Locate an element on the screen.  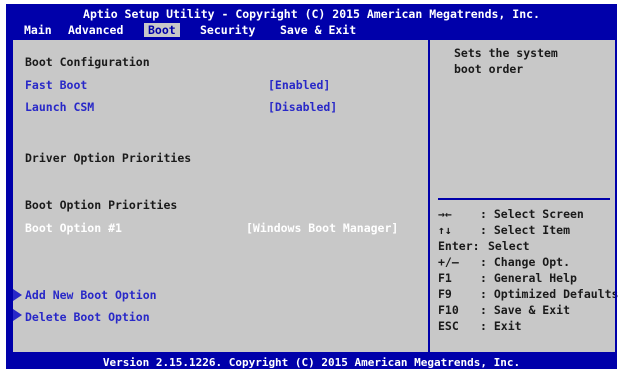
key-select-screen-desc: : Select Screen is located at coordinates (532, 214).